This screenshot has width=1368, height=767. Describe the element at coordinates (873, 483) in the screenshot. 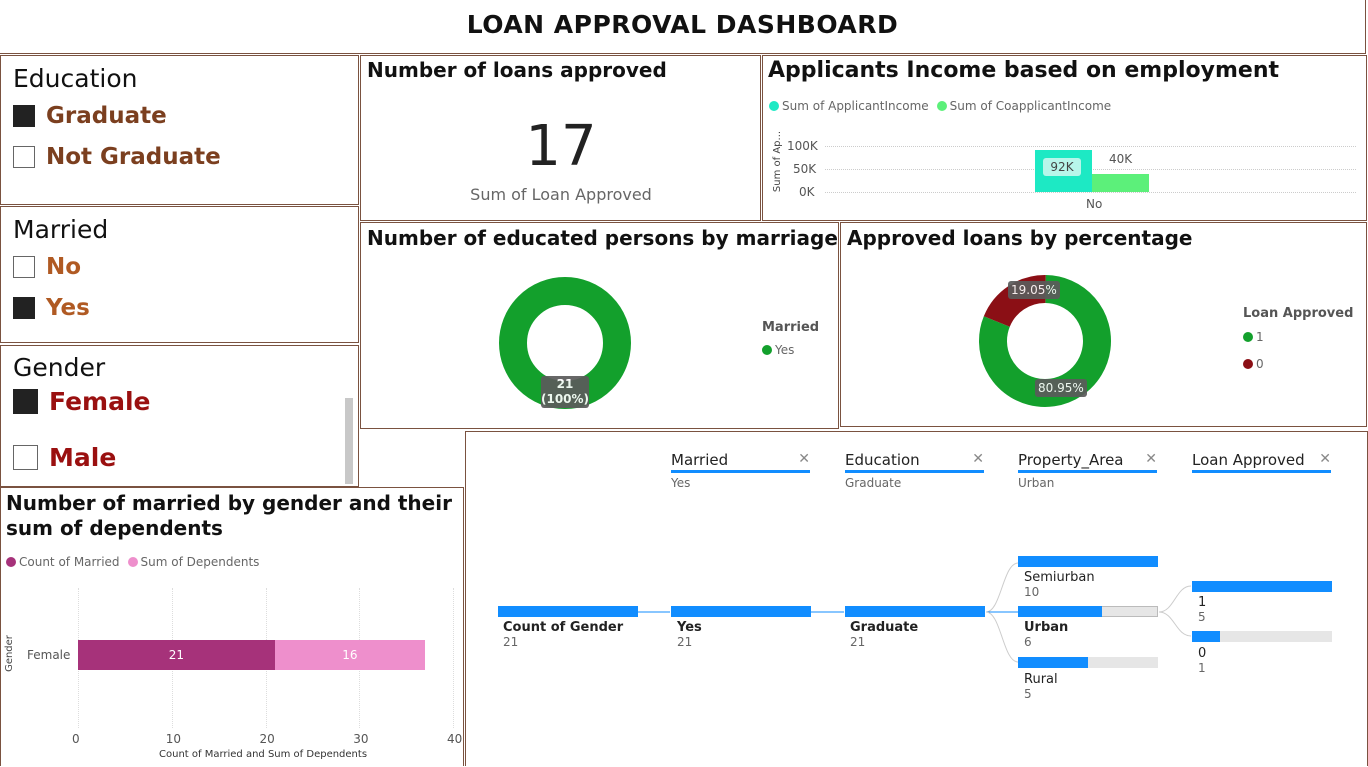

I see `tree-level-value: Graduate` at that location.